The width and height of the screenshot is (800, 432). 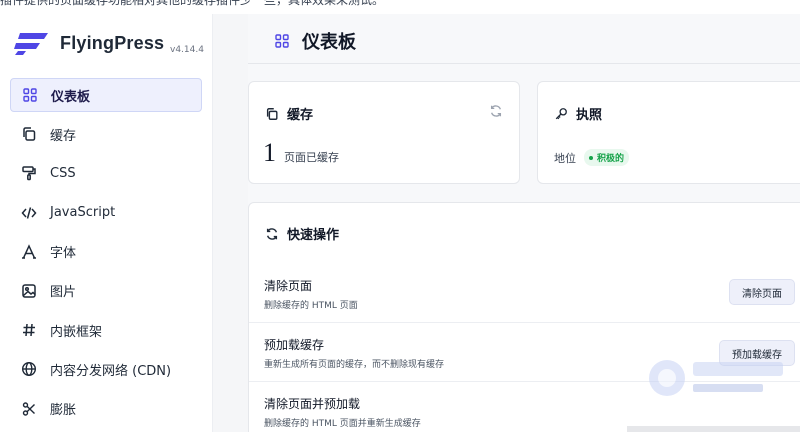 What do you see at coordinates (63, 293) in the screenshot?
I see `sidebar-item-label: 图片` at bounding box center [63, 293].